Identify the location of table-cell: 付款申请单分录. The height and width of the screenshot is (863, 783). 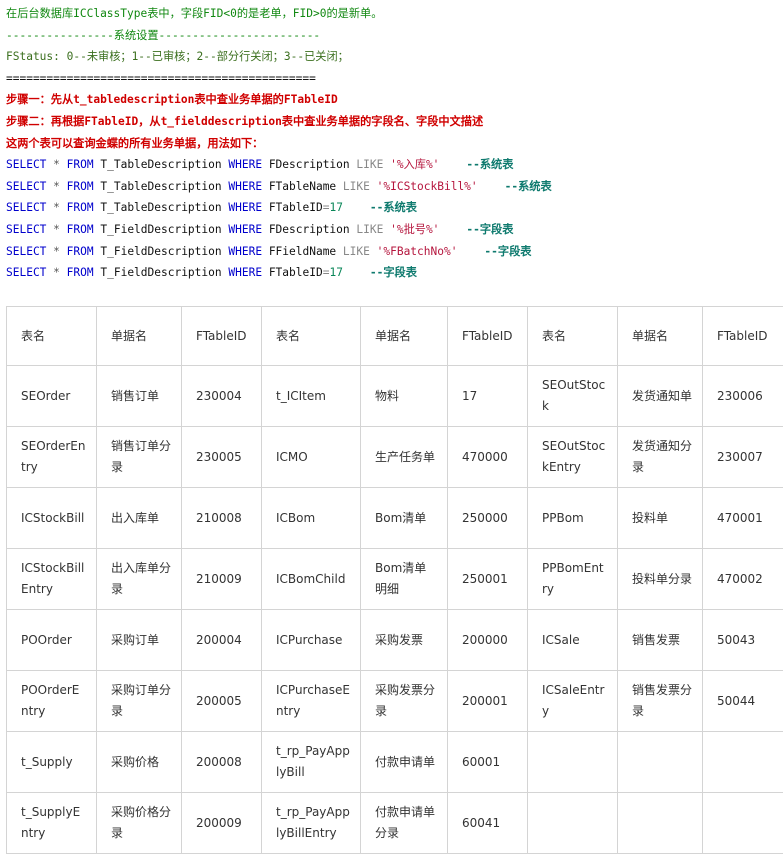
(404, 823).